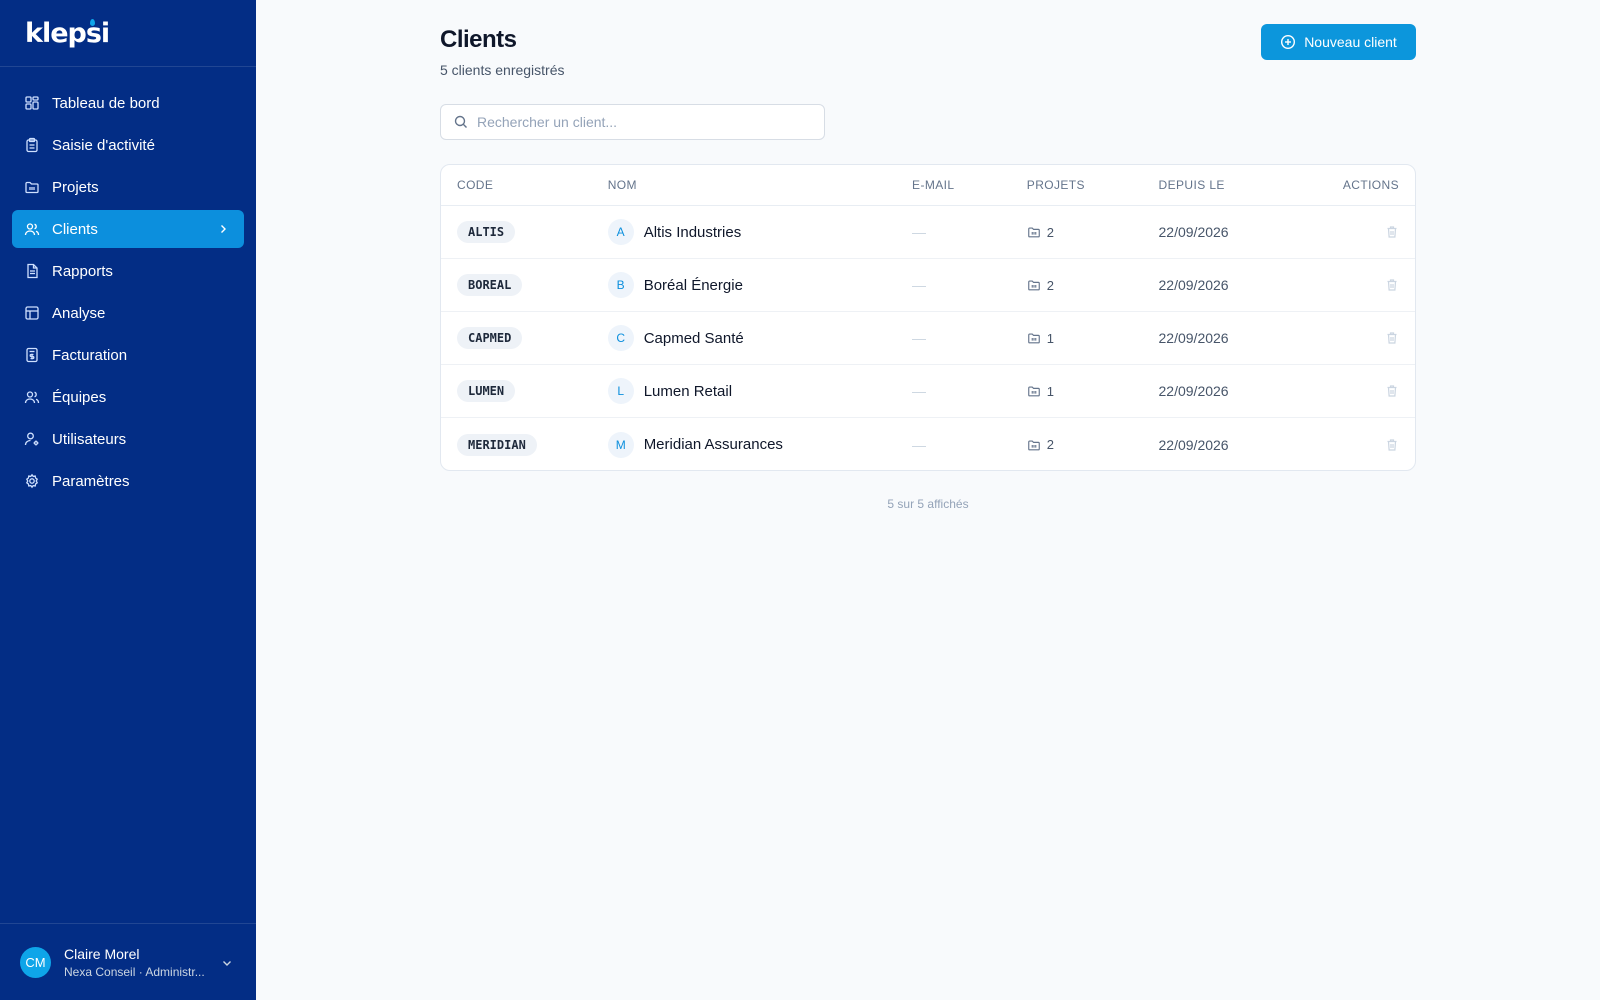 The image size is (1600, 1000). I want to click on file-icon, so click(32, 271).